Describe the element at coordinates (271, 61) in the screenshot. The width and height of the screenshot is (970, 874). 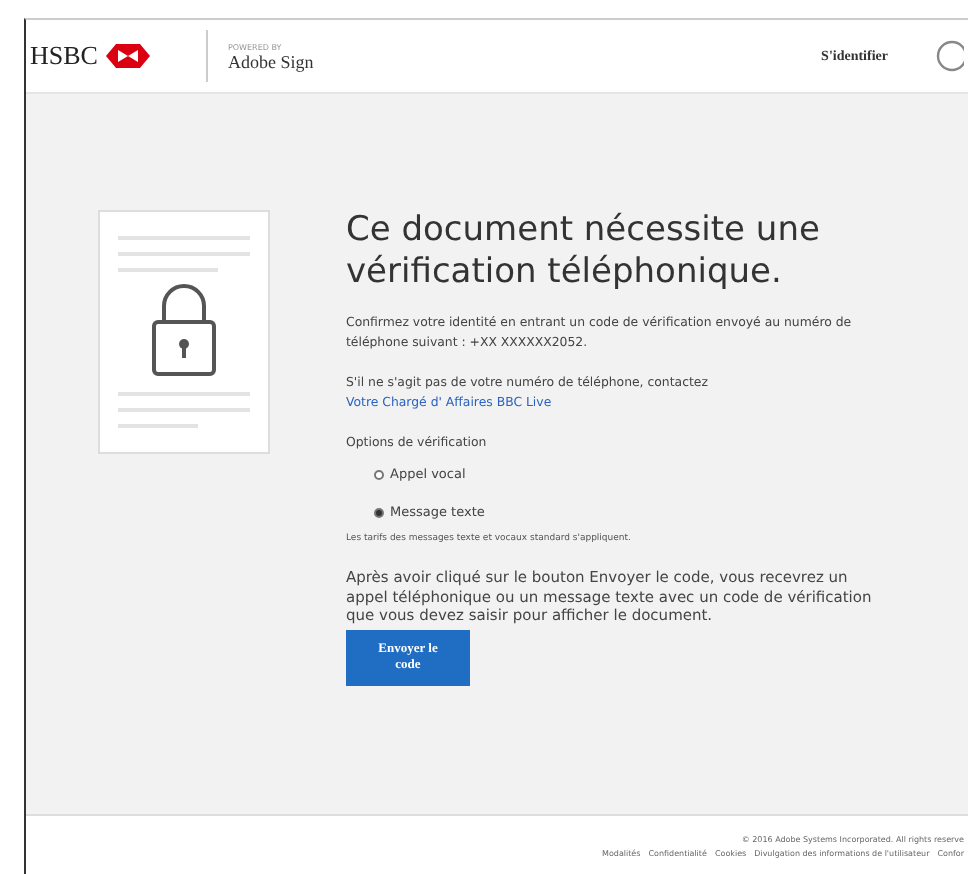
I see `product-name: Adobe Sign` at that location.